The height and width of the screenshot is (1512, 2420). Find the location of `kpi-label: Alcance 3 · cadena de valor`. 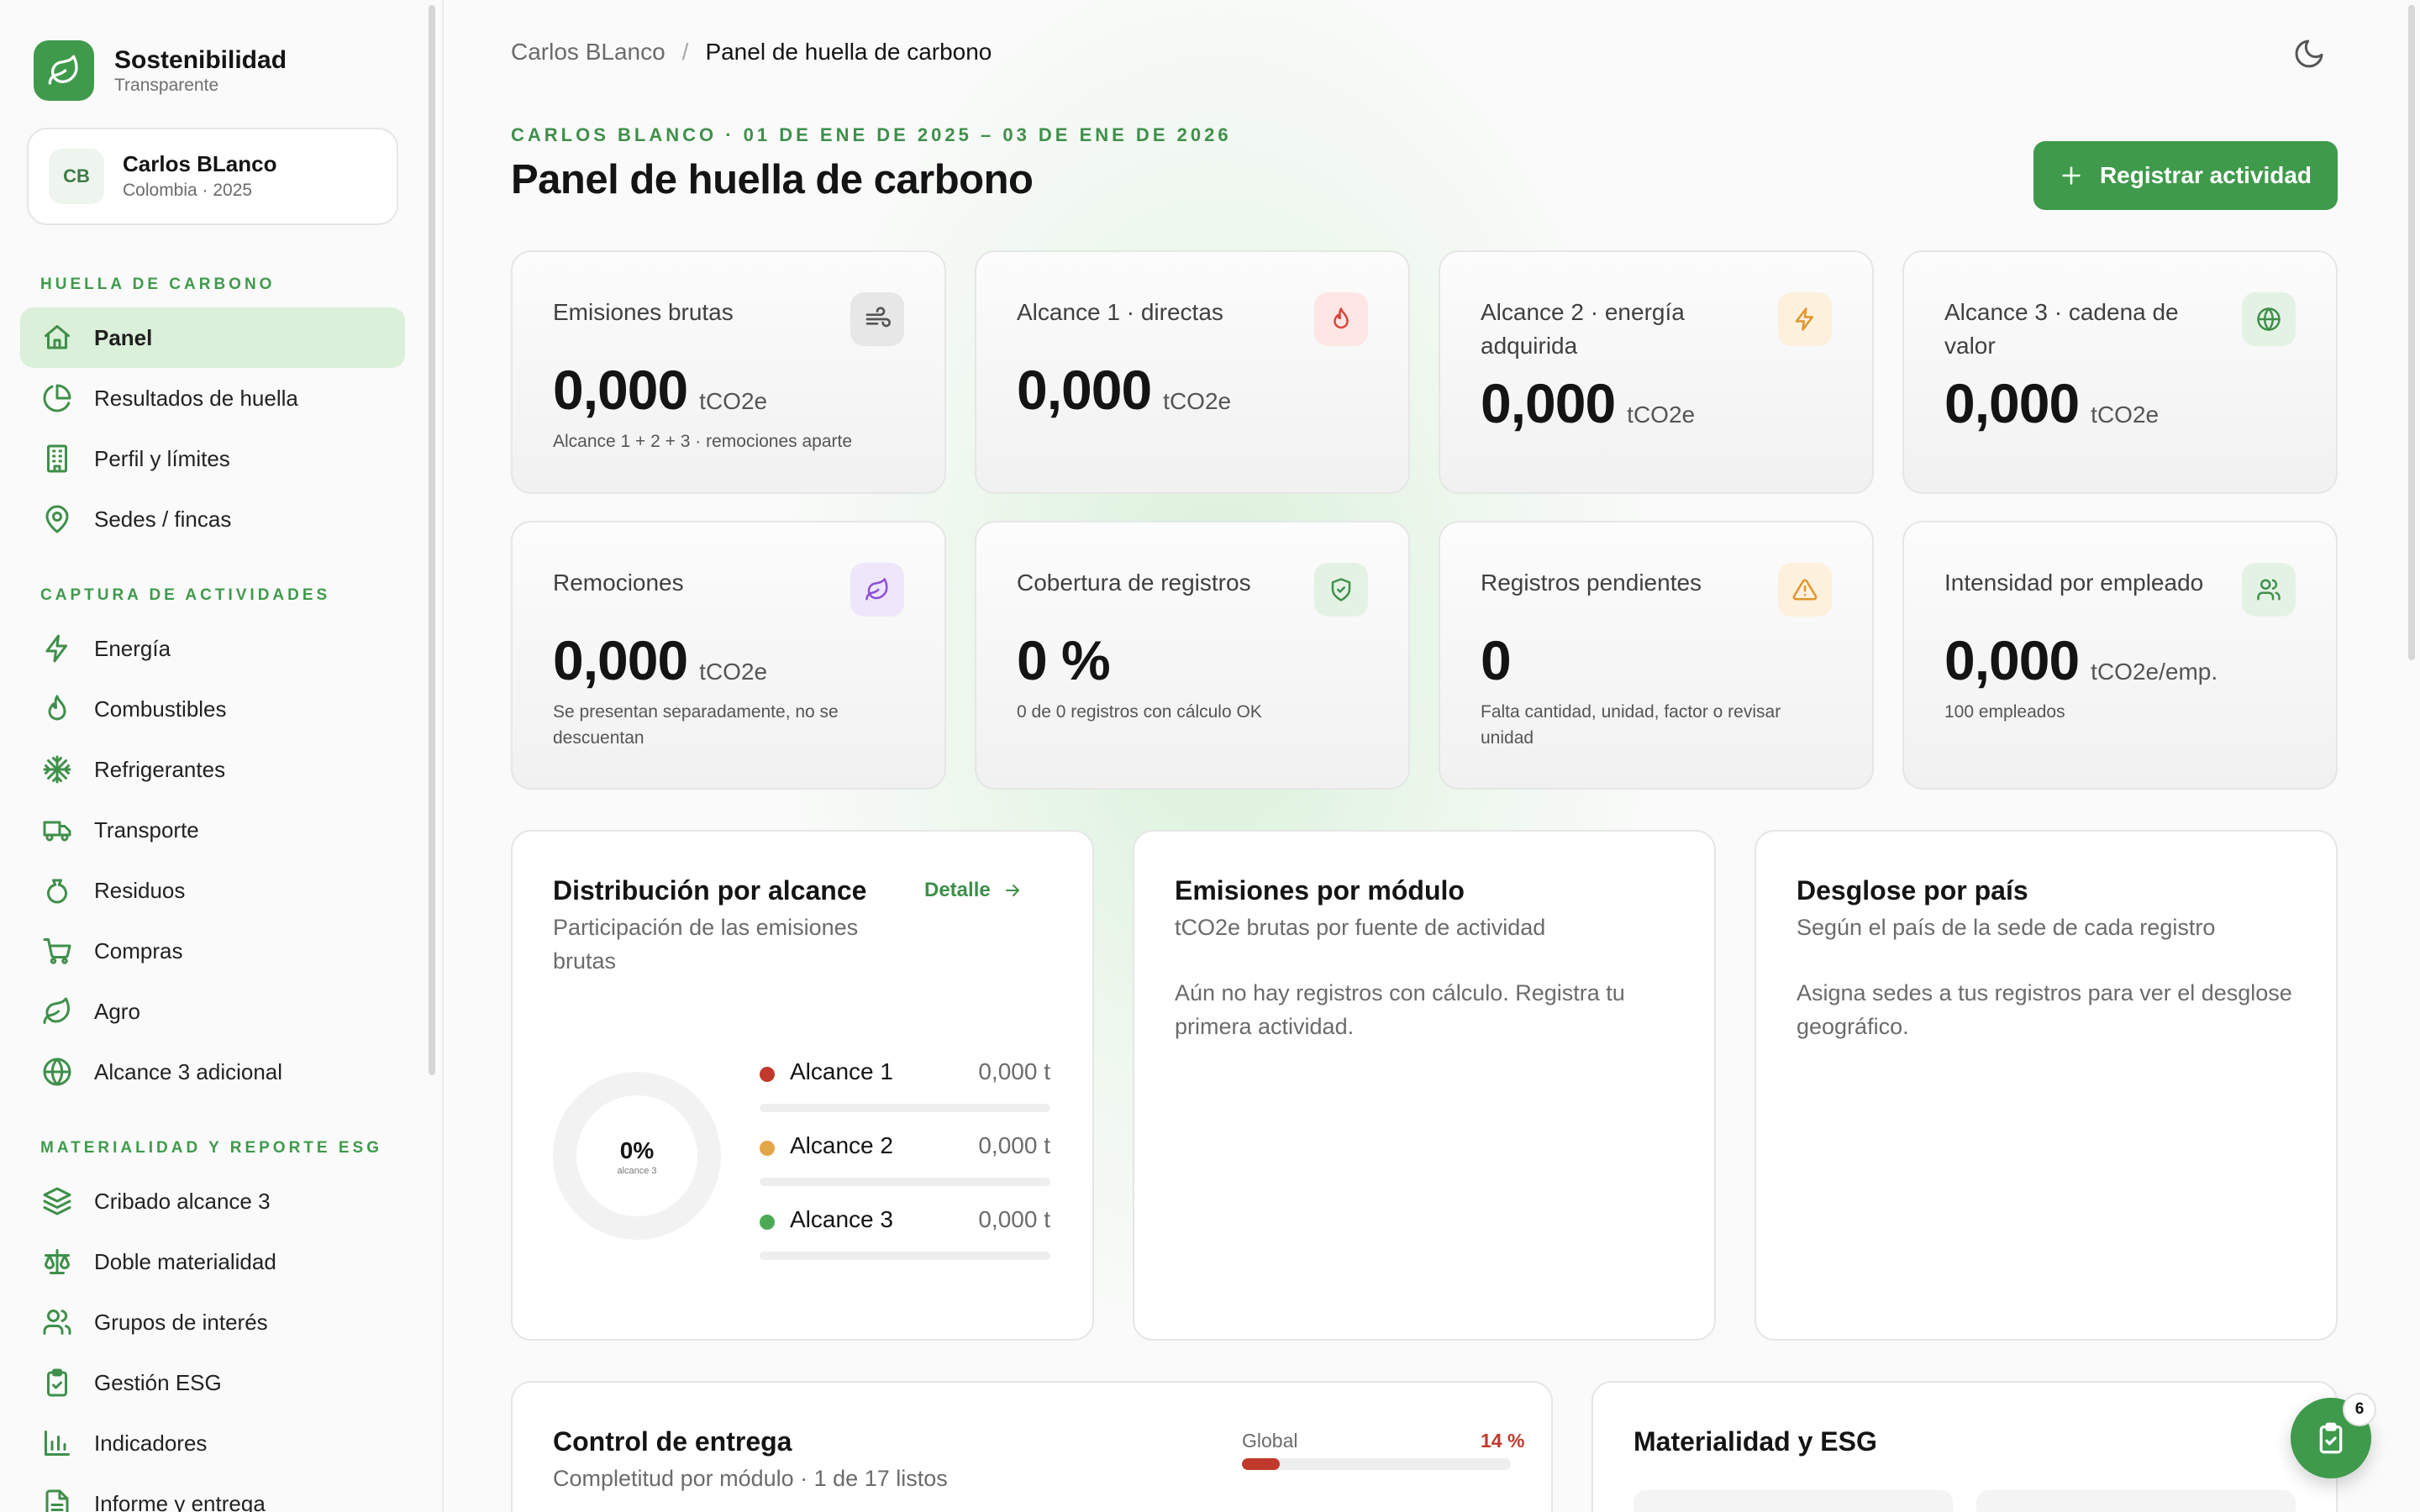

kpi-label: Alcance 3 · cadena de valor is located at coordinates (2061, 329).